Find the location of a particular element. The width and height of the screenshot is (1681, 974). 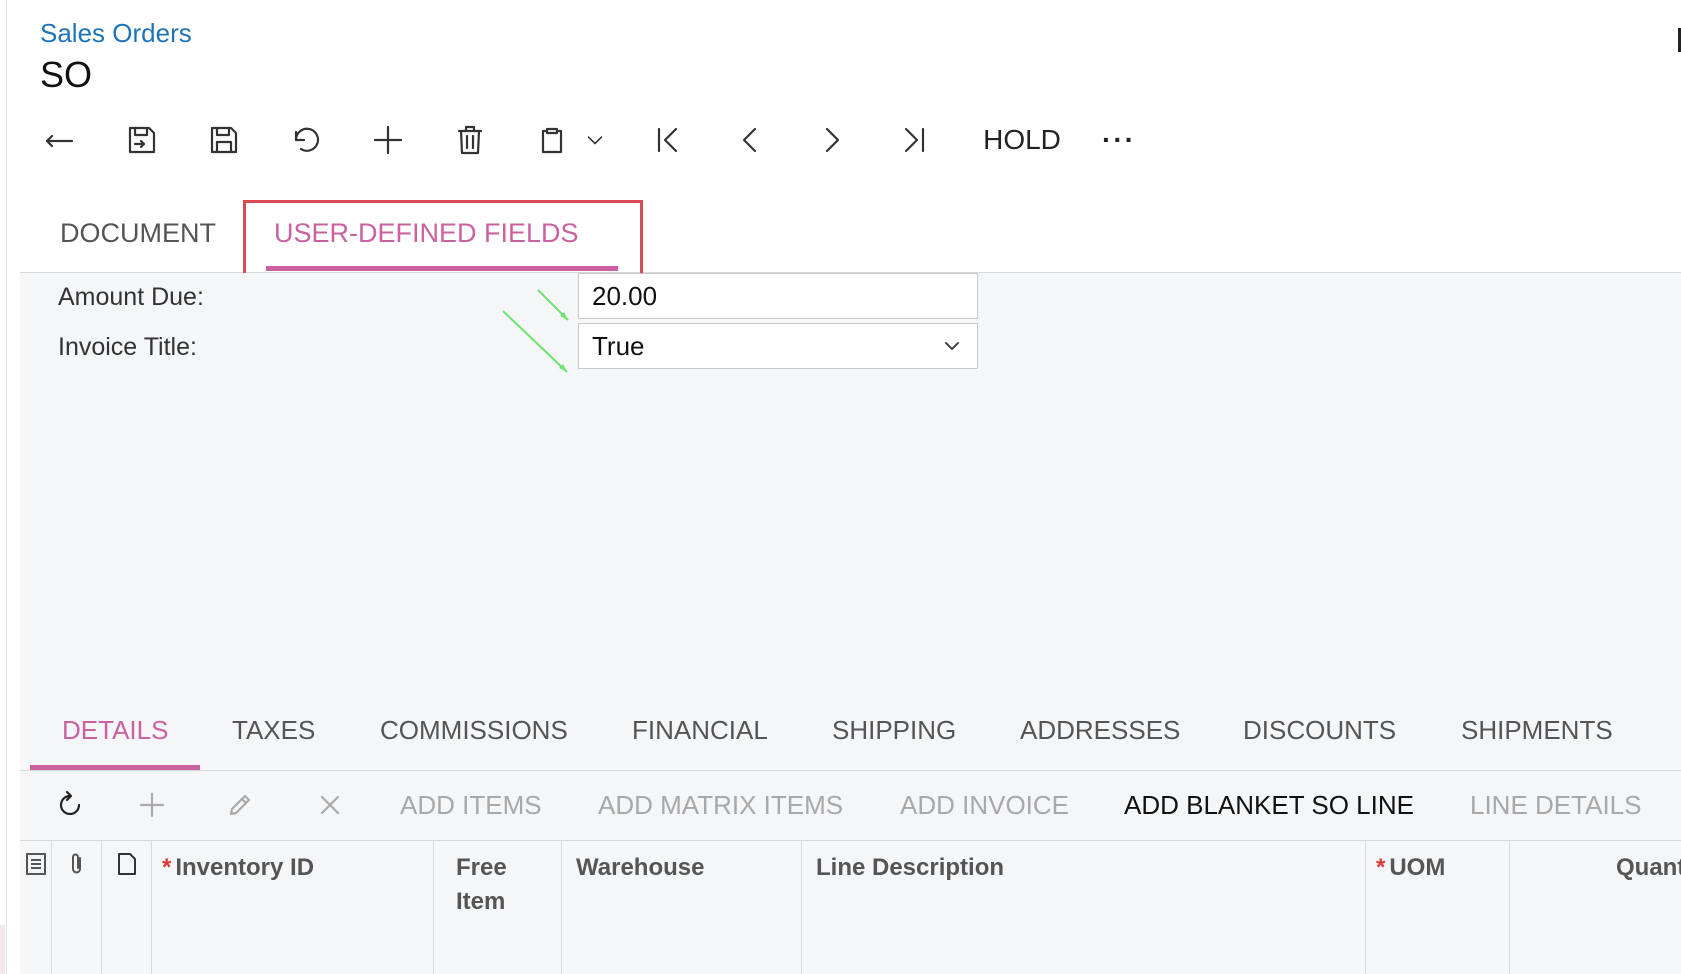

refresh-icon is located at coordinates (70, 803).